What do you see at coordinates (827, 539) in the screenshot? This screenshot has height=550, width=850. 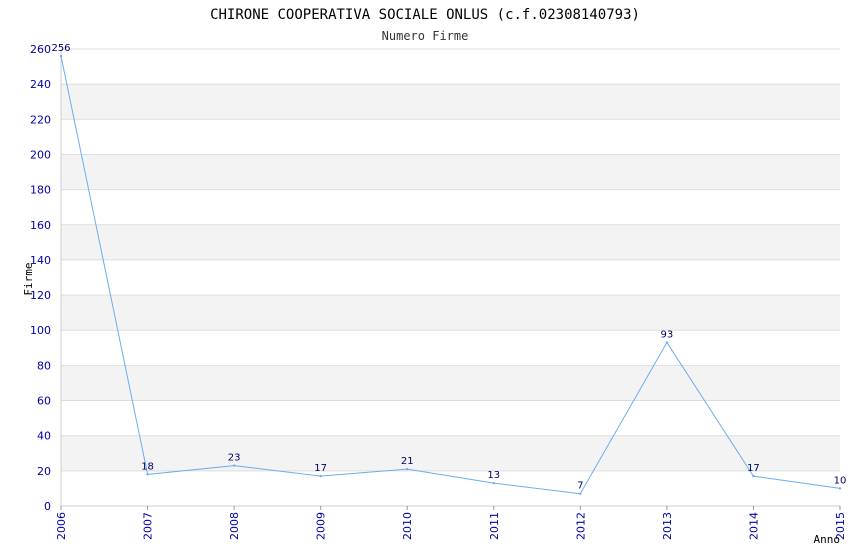 I see `x-axis-title: Anno` at bounding box center [827, 539].